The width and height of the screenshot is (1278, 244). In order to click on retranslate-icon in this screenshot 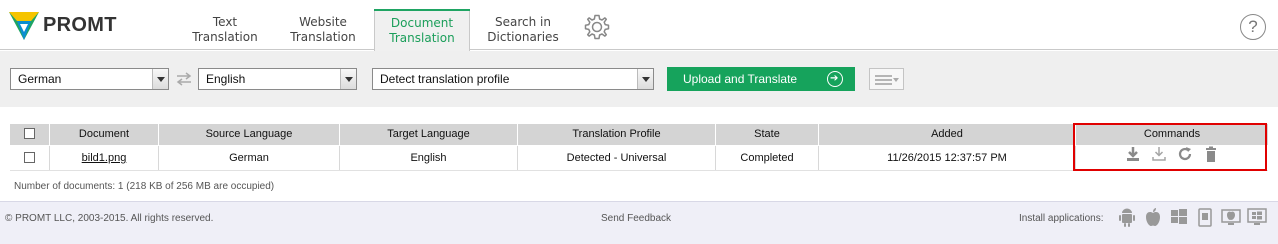, I will do `click(1185, 159)`.